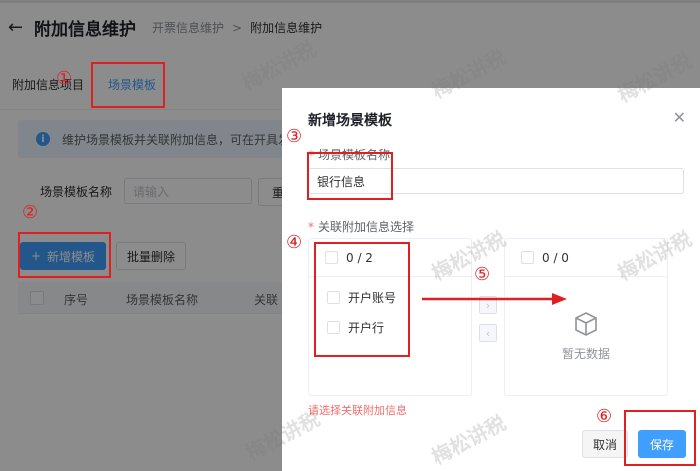  I want to click on template-name-label-text: 场景模板名称, so click(354, 155).